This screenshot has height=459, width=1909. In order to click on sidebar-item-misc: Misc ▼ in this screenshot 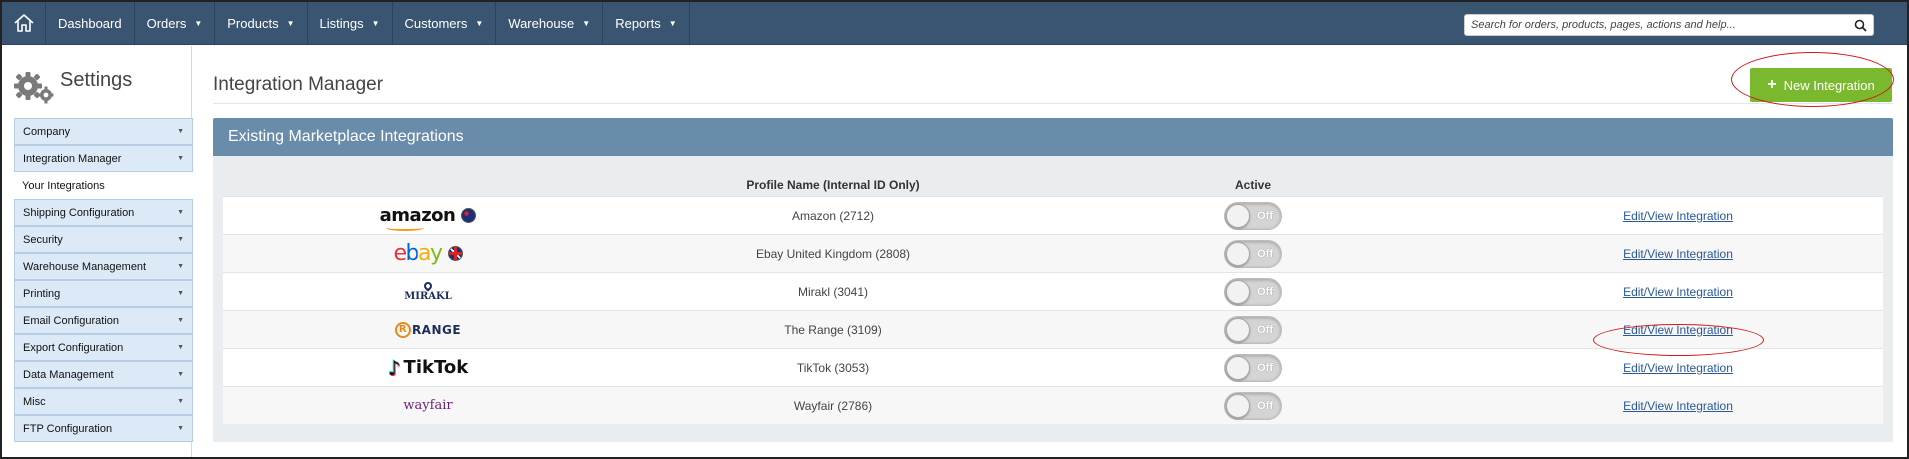, I will do `click(103, 401)`.